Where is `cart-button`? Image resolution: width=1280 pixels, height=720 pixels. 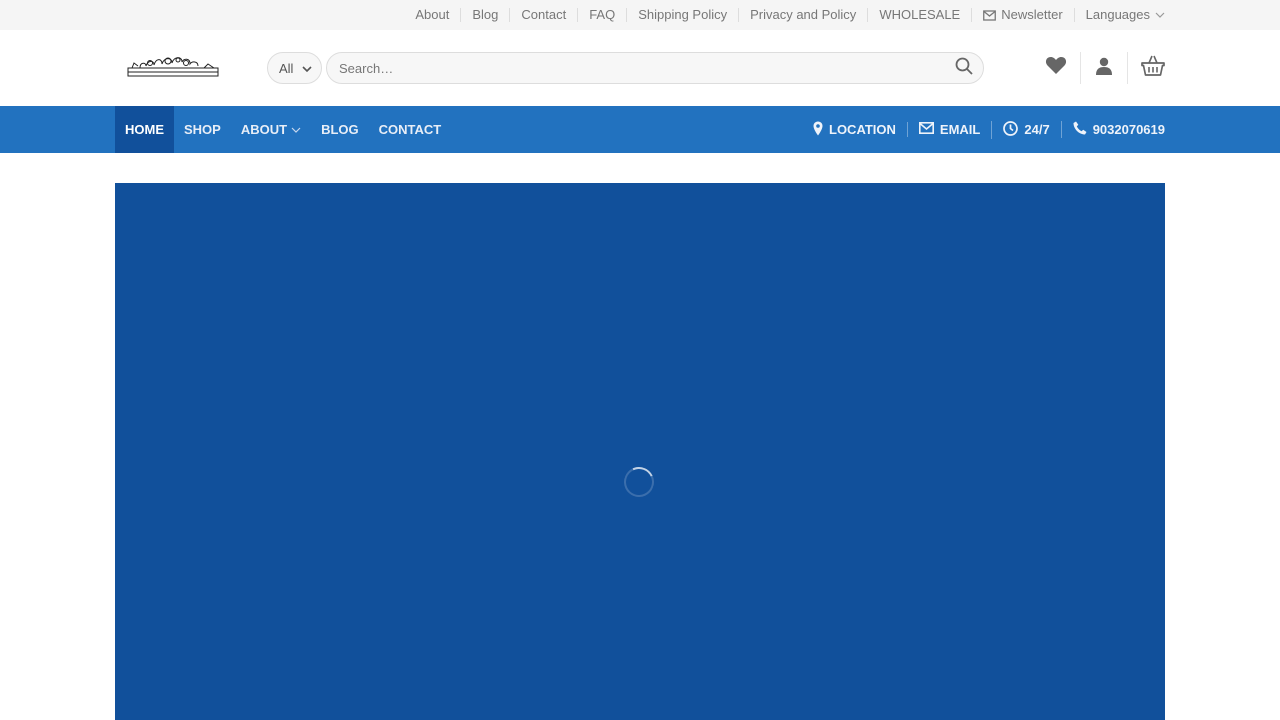 cart-button is located at coordinates (1146, 68).